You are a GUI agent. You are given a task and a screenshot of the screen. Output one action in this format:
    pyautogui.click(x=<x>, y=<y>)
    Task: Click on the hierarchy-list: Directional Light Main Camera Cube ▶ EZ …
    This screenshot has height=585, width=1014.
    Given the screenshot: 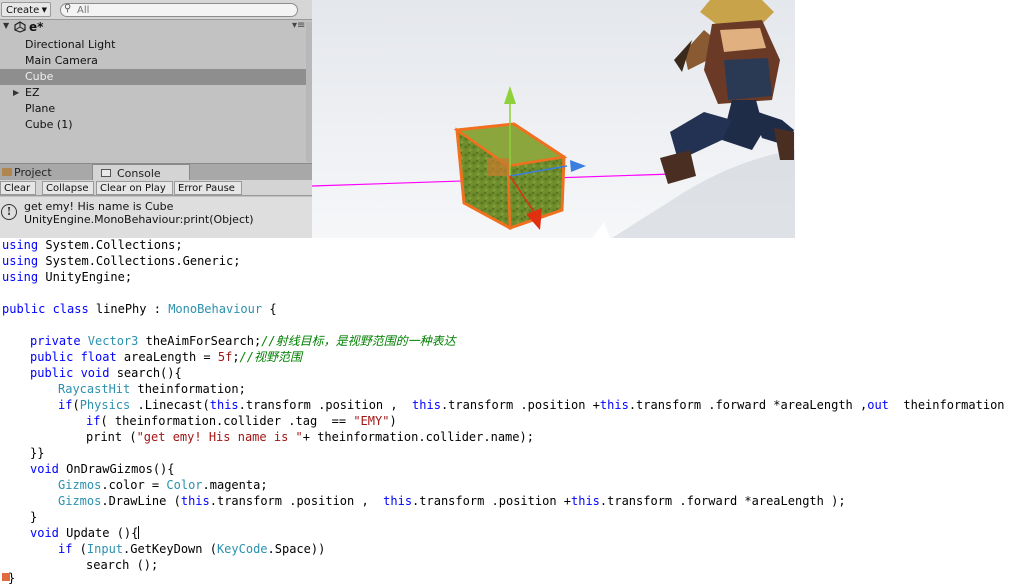 What is the action you would take?
    pyautogui.click(x=153, y=85)
    